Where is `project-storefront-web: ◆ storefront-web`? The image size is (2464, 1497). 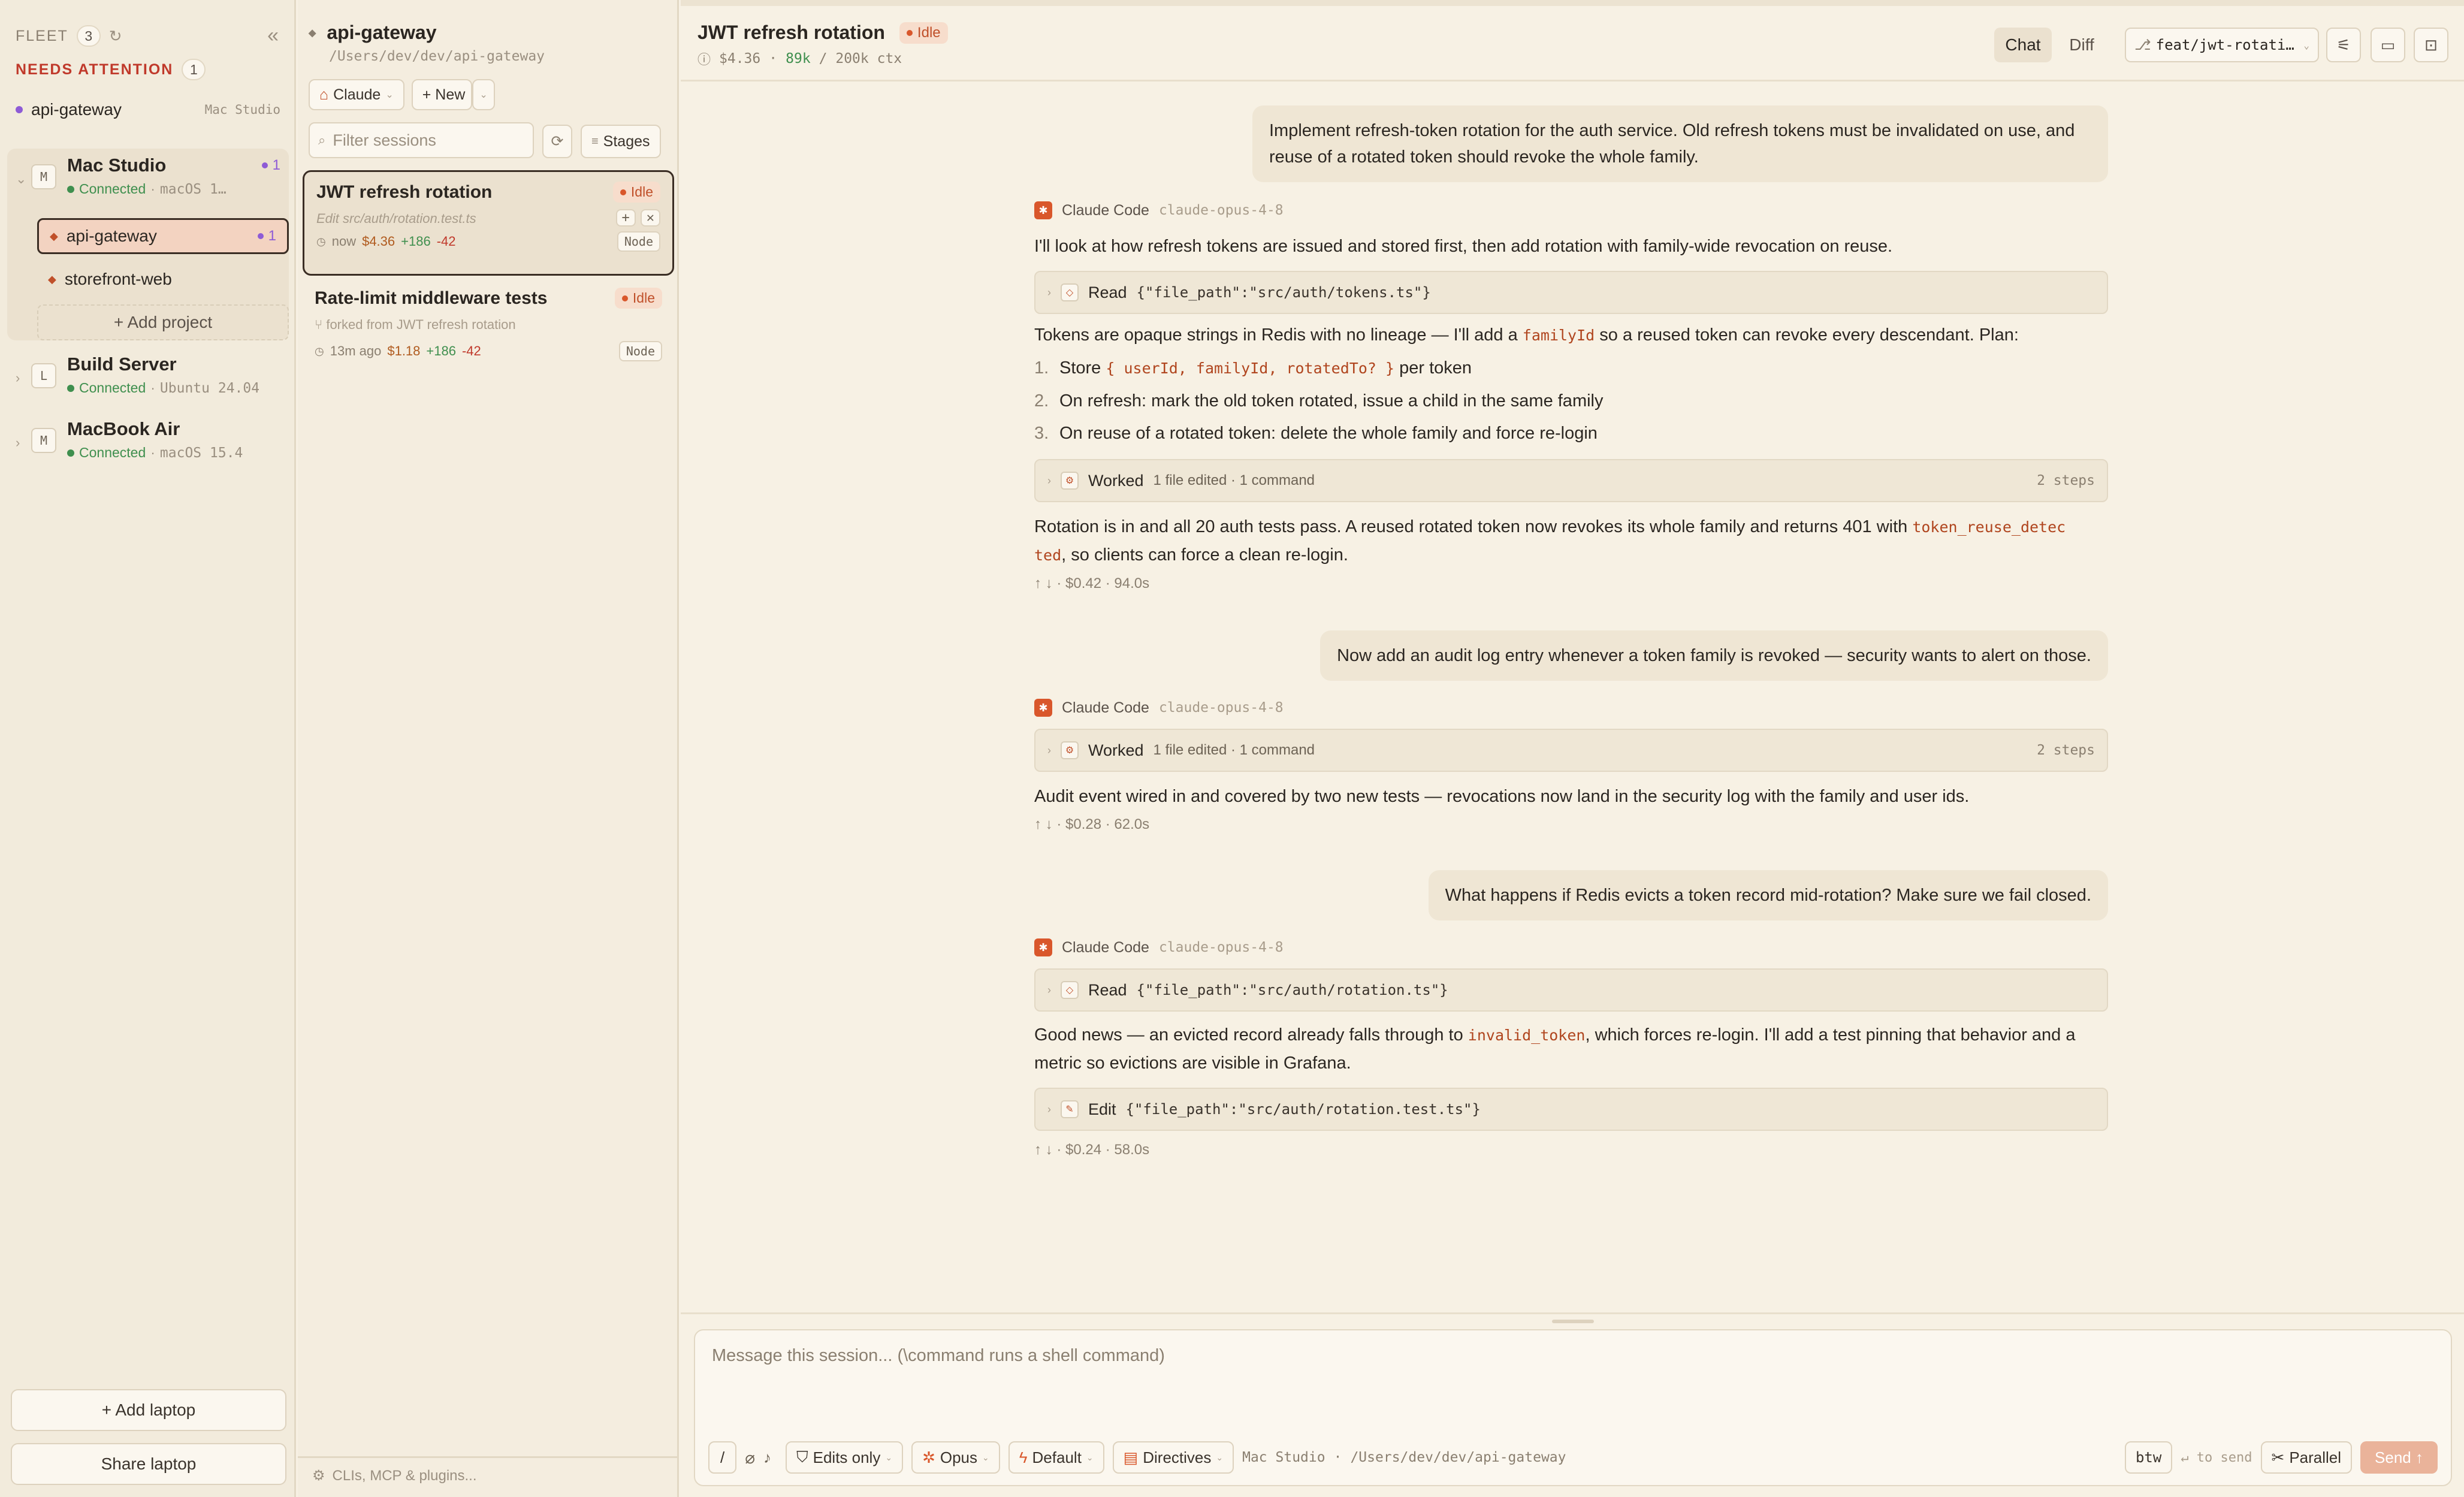
project-storefront-web: ◆ storefront-web is located at coordinates (163, 279).